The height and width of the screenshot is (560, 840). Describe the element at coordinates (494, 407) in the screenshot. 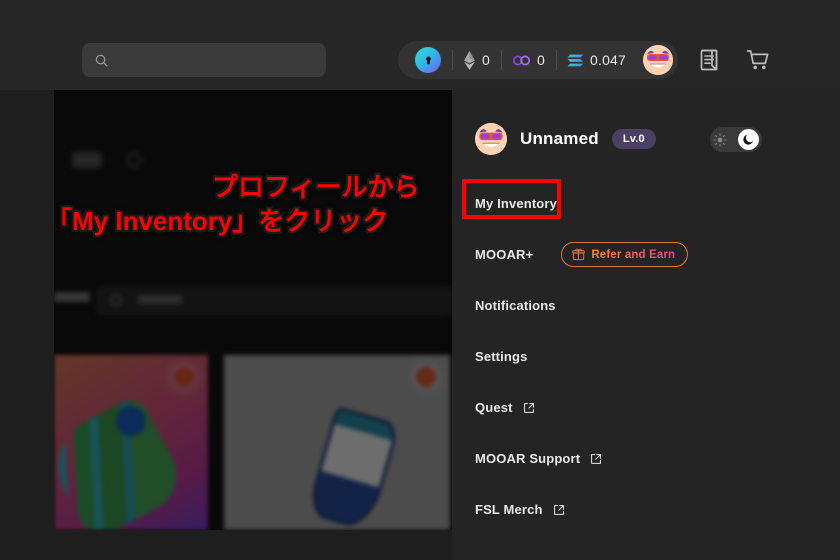

I see `menu-item-label: Quest` at that location.